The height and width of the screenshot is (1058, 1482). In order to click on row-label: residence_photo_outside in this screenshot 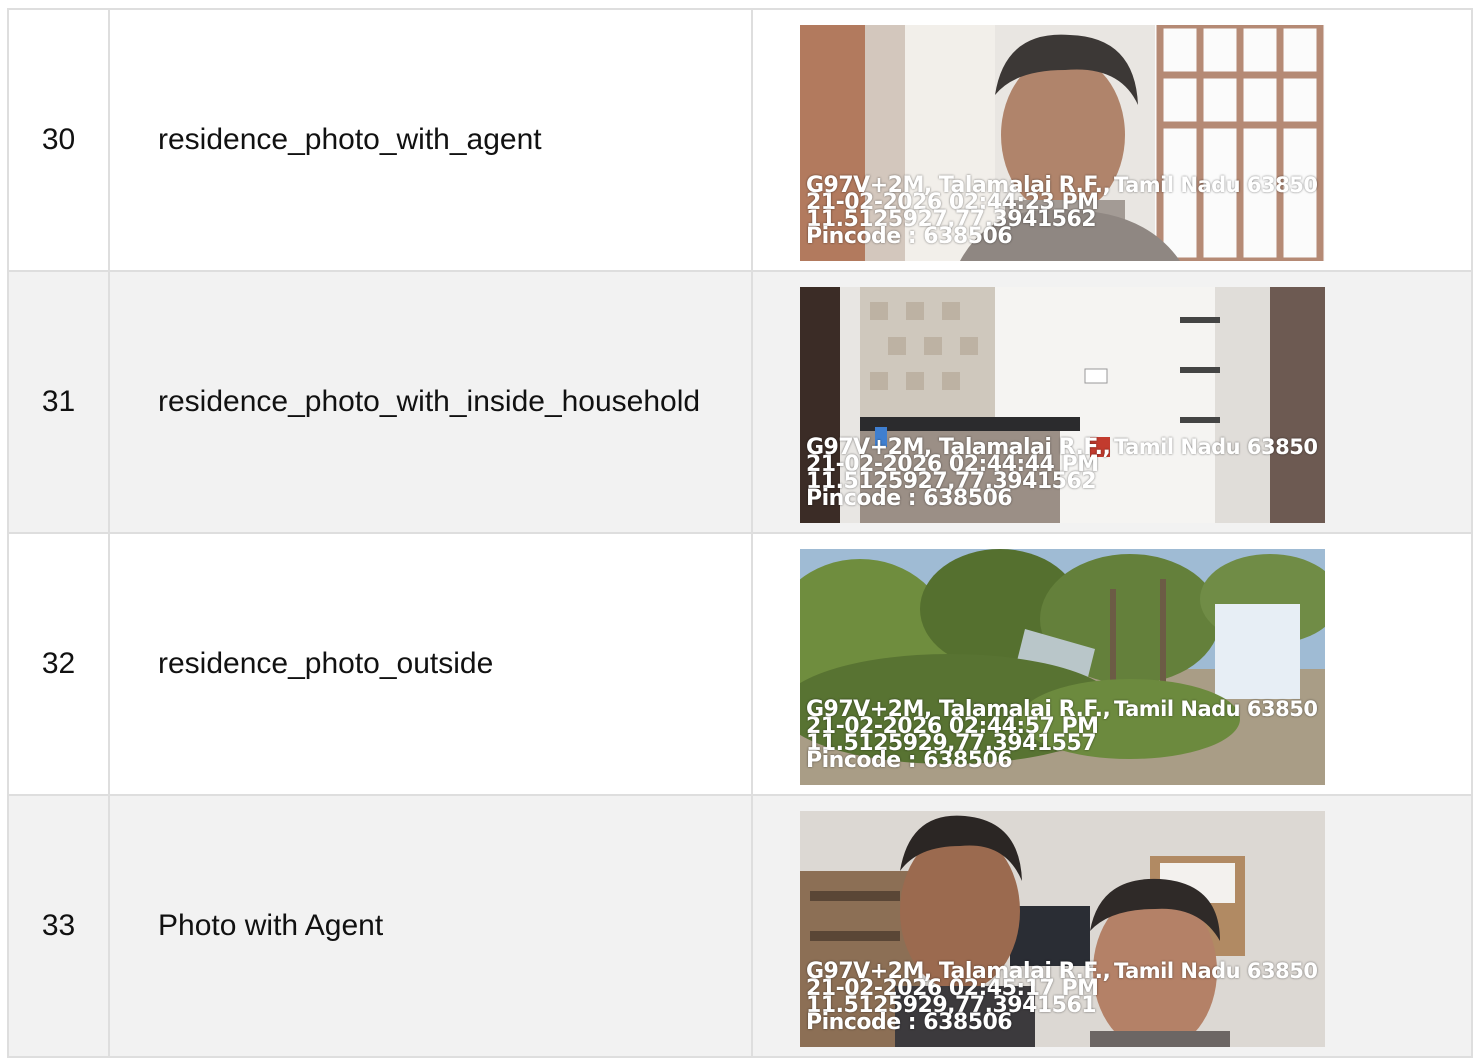, I will do `click(430, 664)`.